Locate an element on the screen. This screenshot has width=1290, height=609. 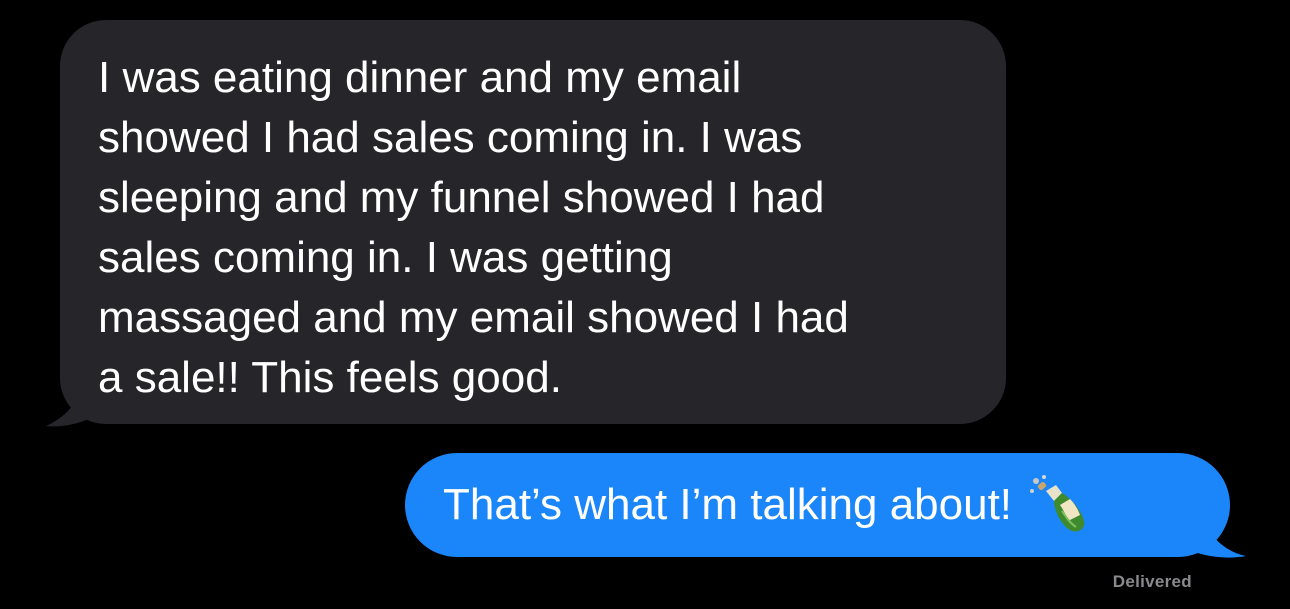
delivery-status: Delivered is located at coordinates (1152, 581).